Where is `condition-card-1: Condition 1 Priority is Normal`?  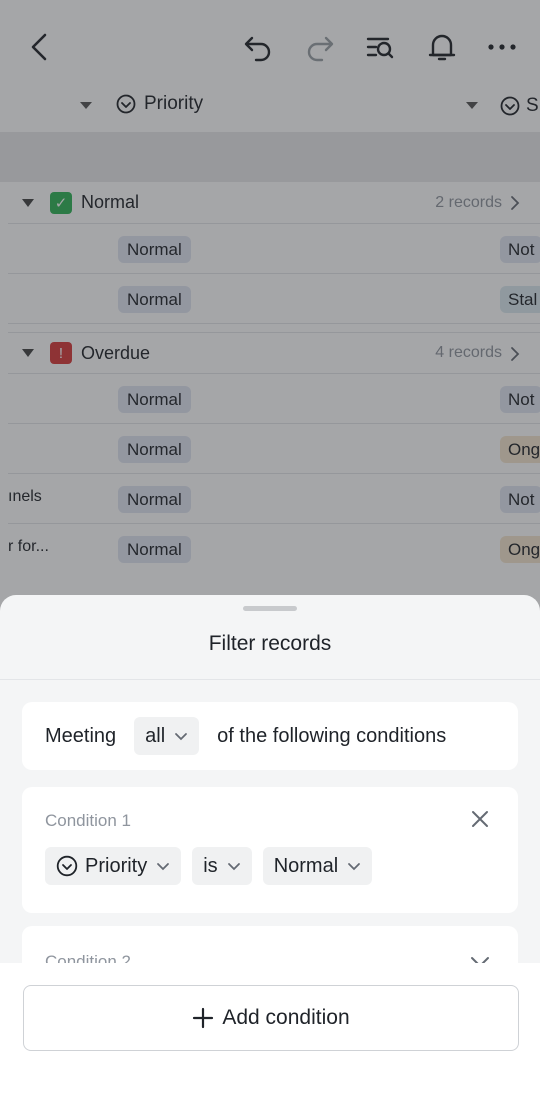
condition-card-1: Condition 1 Priority is Normal is located at coordinates (270, 850).